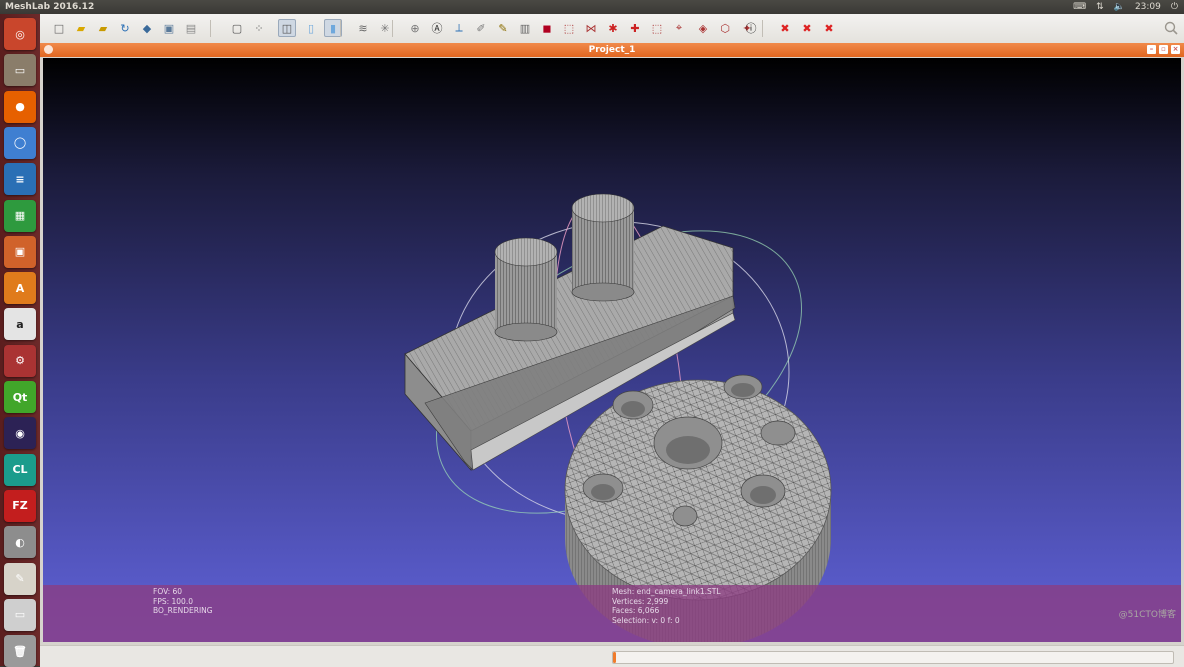  Describe the element at coordinates (592, 7) in the screenshot. I see `top-panel: MeshLab 2016.12 ⌨ ⇅ 🔈 23:09 ⏻` at that location.